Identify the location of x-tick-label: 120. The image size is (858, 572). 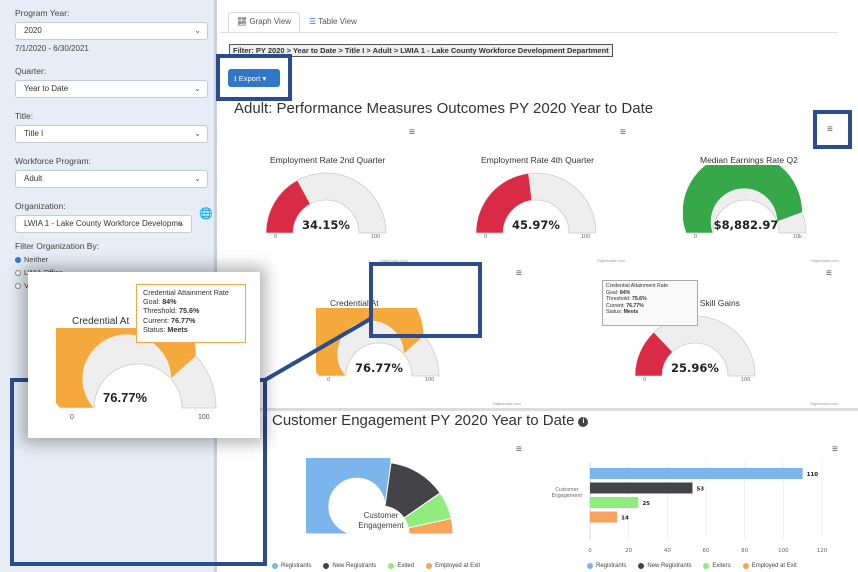
(822, 551).